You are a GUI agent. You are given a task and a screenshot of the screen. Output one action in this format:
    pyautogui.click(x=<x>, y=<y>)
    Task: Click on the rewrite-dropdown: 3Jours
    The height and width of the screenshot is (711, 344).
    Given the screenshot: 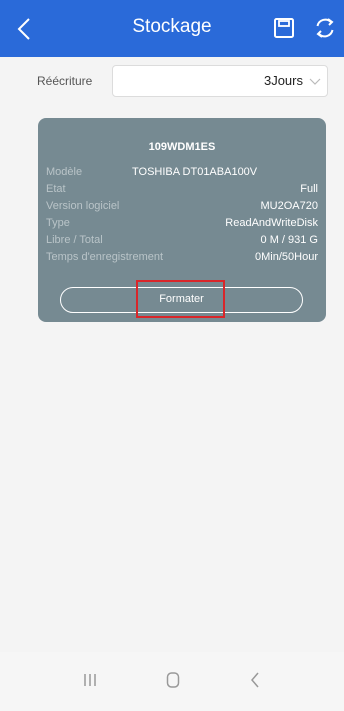 What is the action you would take?
    pyautogui.click(x=220, y=81)
    